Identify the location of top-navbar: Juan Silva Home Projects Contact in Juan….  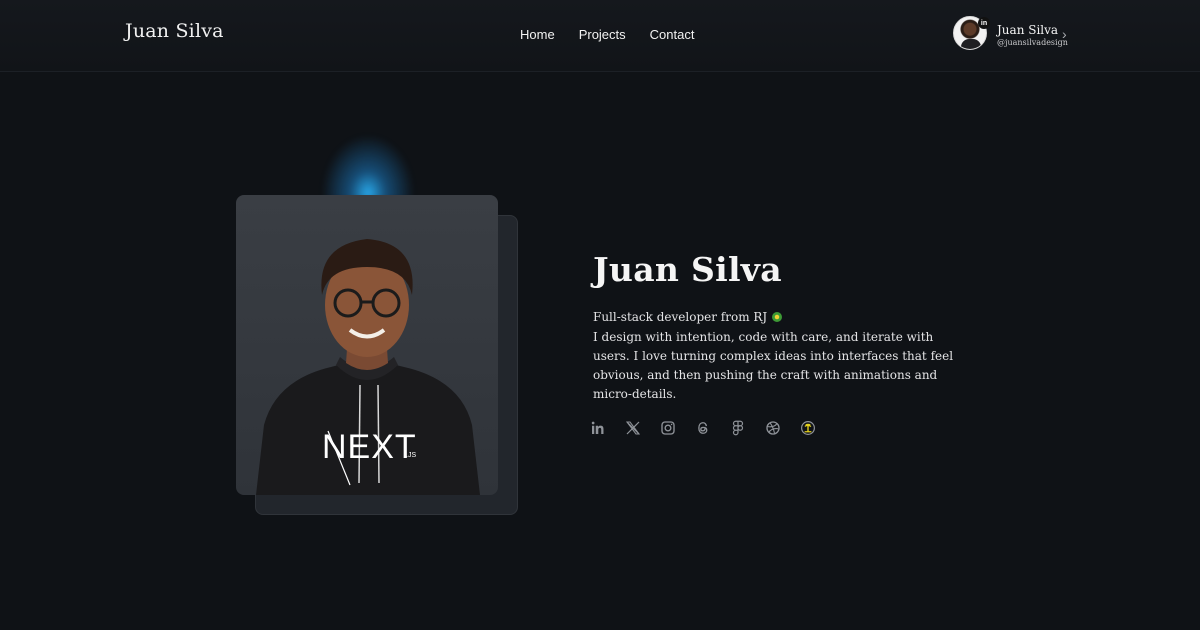
(600, 36).